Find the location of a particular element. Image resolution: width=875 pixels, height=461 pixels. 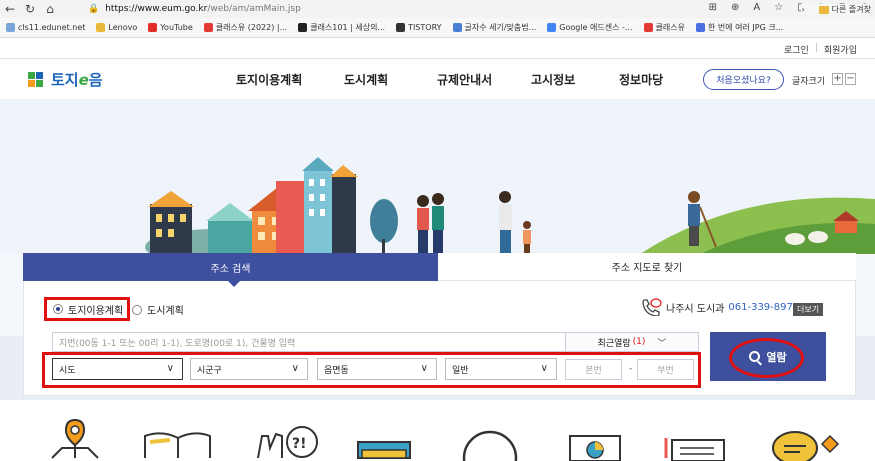

favorite-star-icon: ☆ is located at coordinates (778, 7).